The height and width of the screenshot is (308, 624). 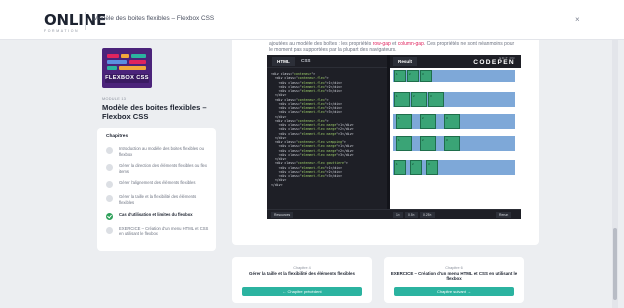 I want to click on module-tag: MODULE 13, so click(x=114, y=99).